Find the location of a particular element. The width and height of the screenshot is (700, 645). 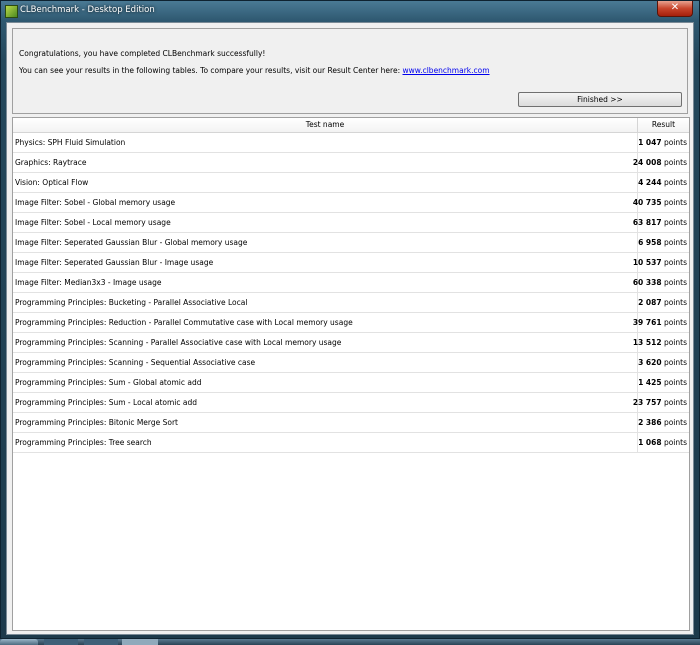

start-button is located at coordinates (19, 642).